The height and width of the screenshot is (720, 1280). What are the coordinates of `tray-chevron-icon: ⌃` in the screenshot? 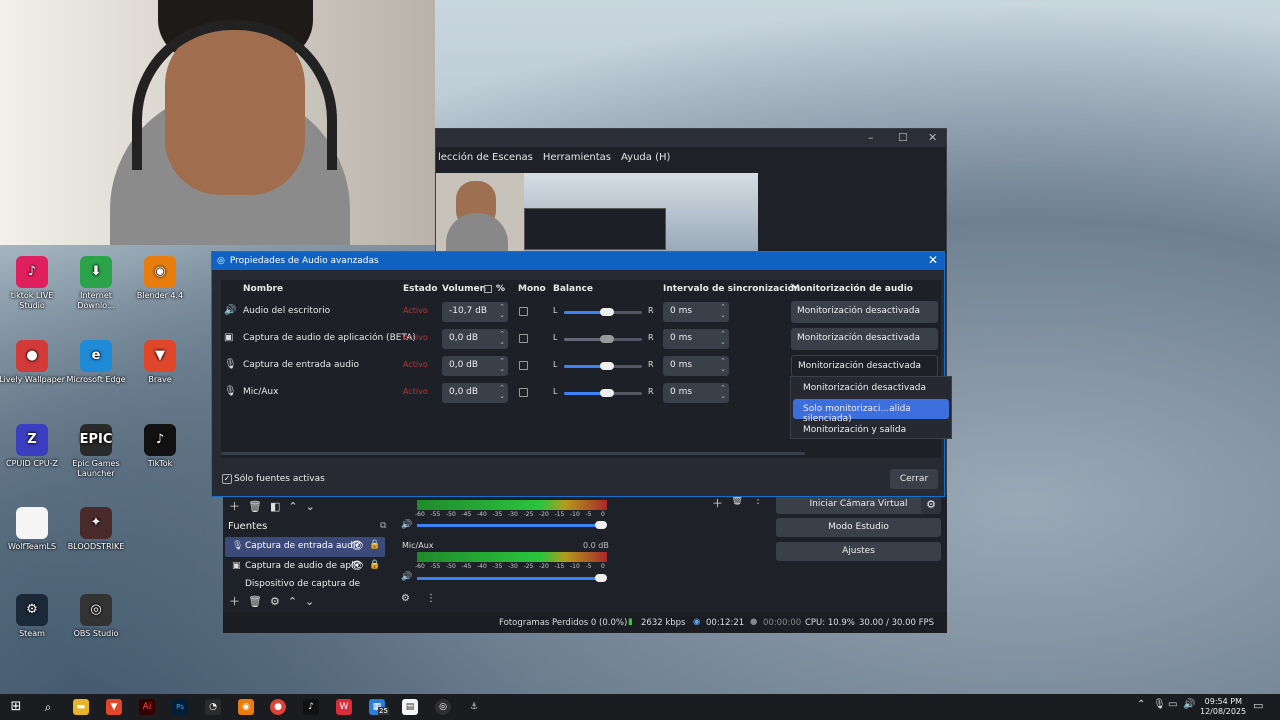 It's located at (1141, 704).